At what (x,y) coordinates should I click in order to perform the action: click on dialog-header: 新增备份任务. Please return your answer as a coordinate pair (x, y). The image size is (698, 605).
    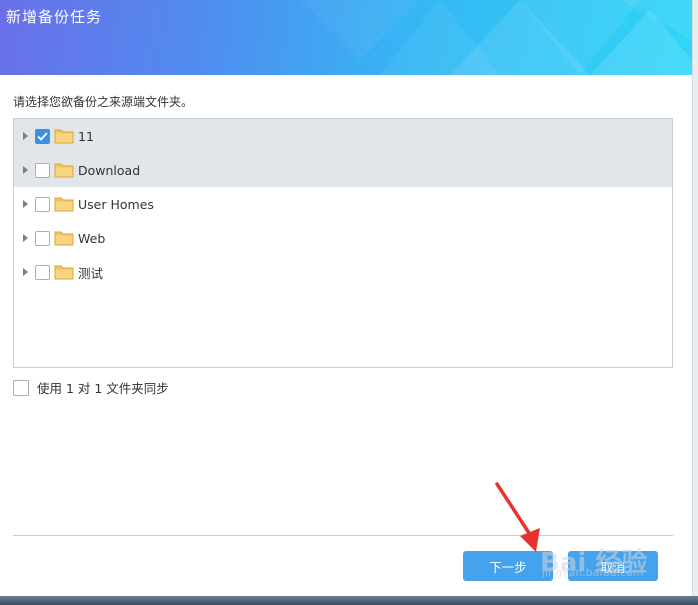
    Looking at the image, I should click on (346, 37).